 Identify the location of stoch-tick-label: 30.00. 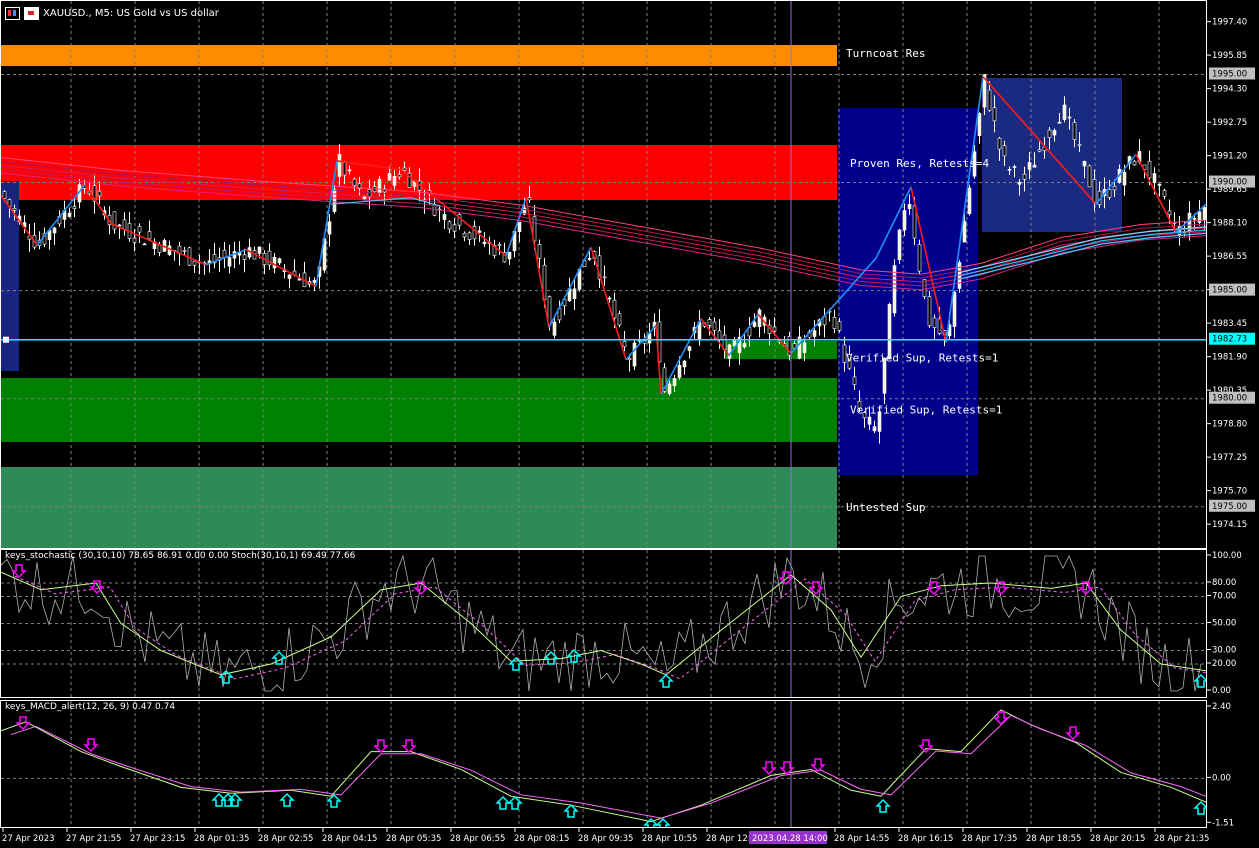
(1224, 651).